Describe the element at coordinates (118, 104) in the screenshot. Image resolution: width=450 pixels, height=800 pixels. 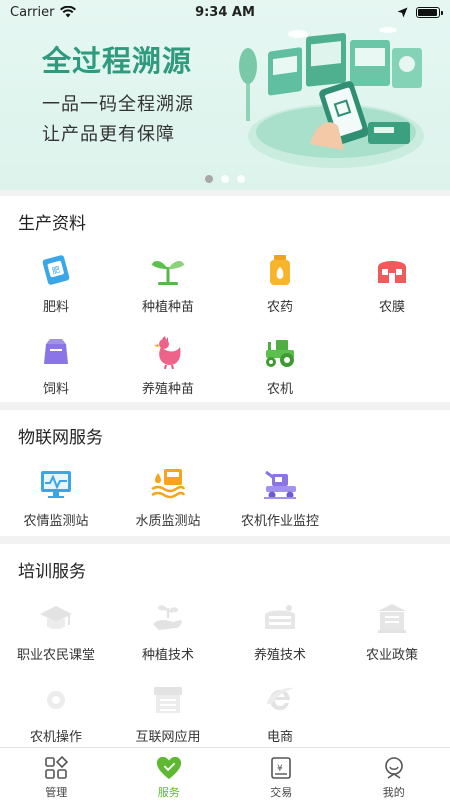
I see `banner-subtitle-1: 一品一码全程溯源` at that location.